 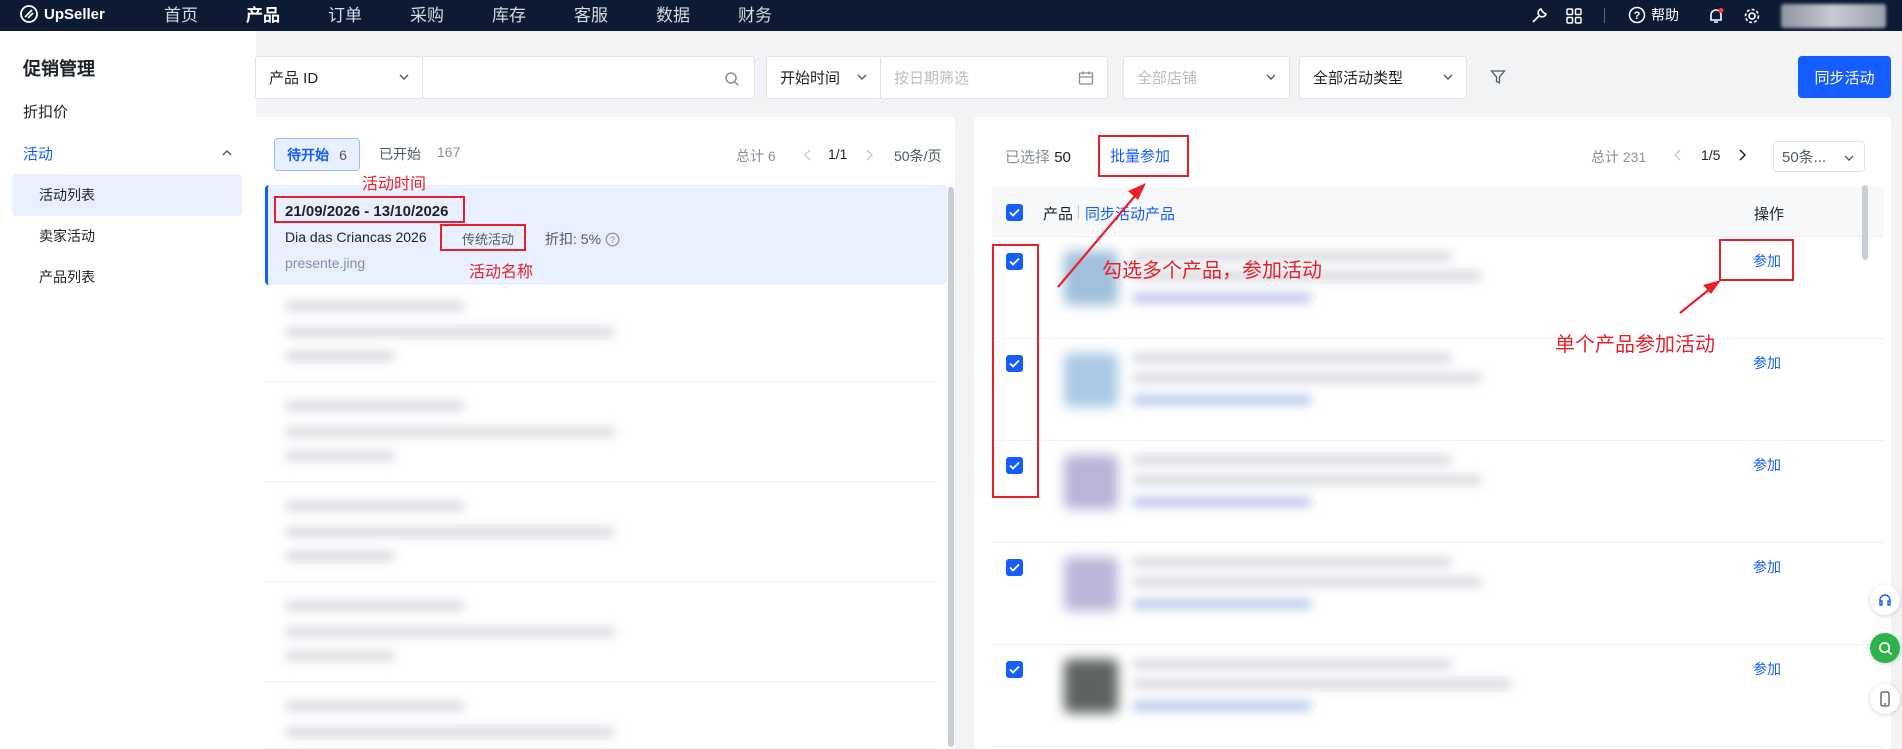 I want to click on annotation-arrows, so click(x=1389, y=248).